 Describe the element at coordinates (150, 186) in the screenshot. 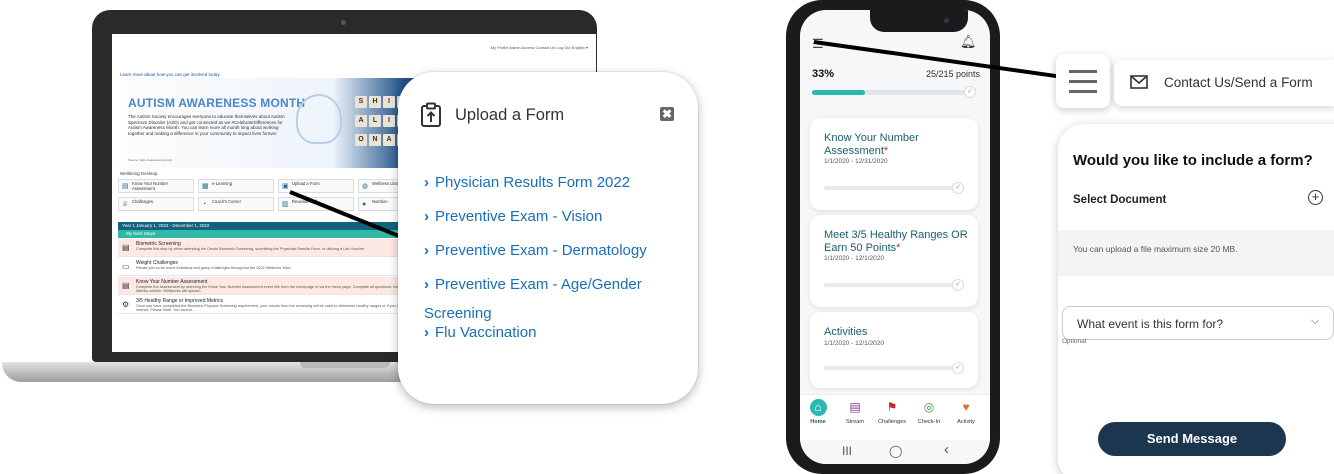

I see `desktop-tile-label: Know Your Number Assessment` at that location.